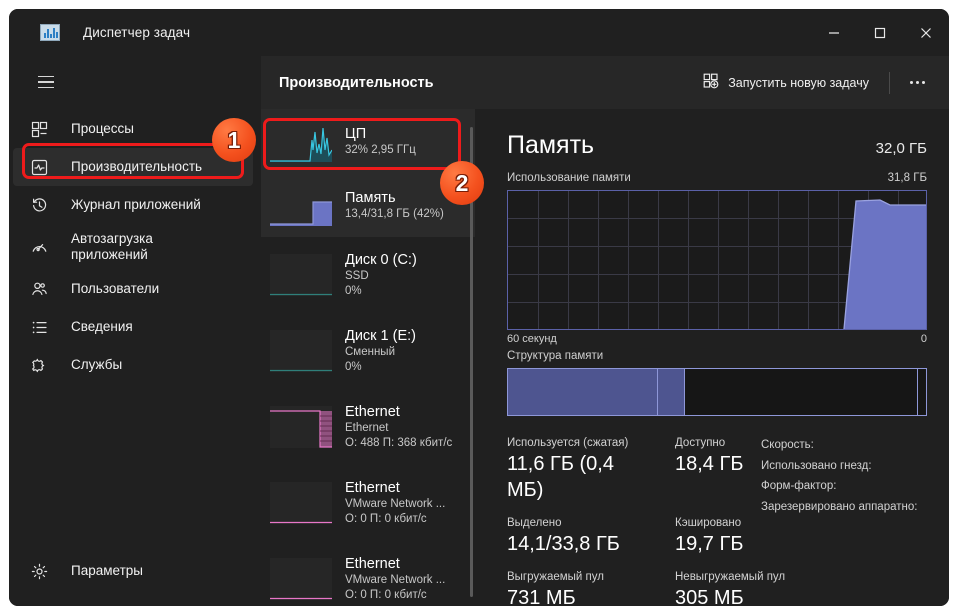 This screenshot has height=615, width=958. I want to click on window-controls, so click(880, 32).